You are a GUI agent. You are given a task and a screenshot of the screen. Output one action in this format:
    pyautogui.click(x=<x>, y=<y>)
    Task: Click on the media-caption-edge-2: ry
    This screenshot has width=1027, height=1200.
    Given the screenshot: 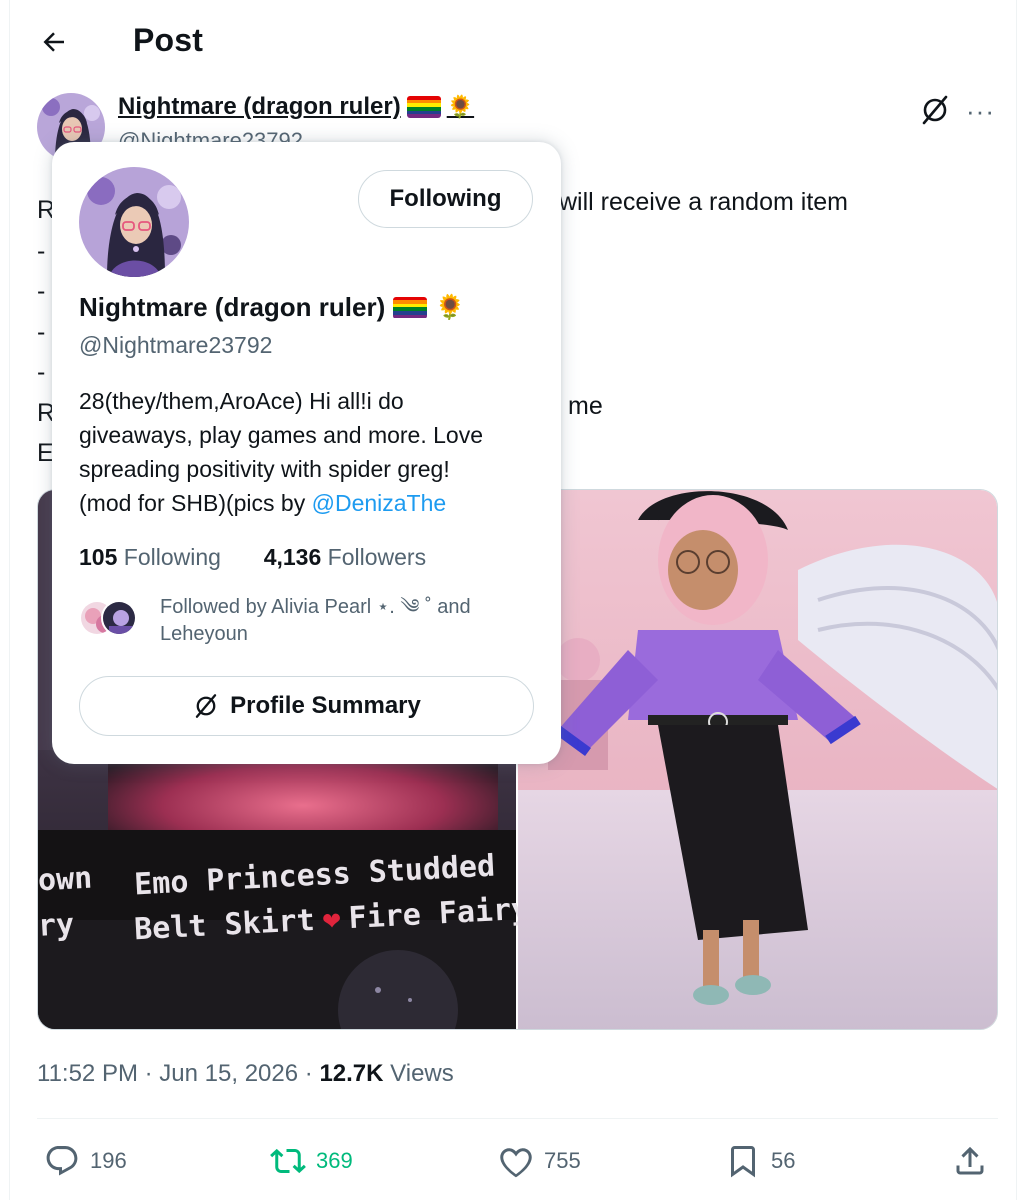 What is the action you would take?
    pyautogui.click(x=56, y=925)
    